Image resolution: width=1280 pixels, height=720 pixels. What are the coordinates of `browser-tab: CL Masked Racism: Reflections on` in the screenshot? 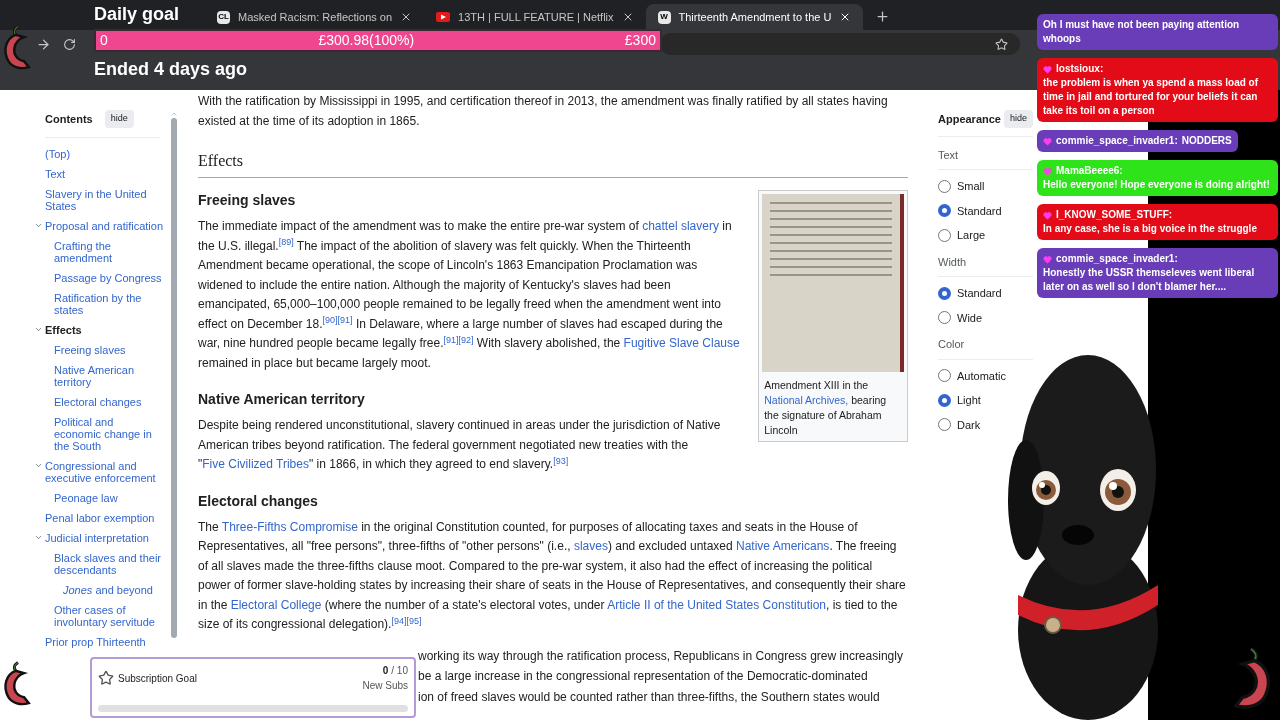 It's located at (315, 17).